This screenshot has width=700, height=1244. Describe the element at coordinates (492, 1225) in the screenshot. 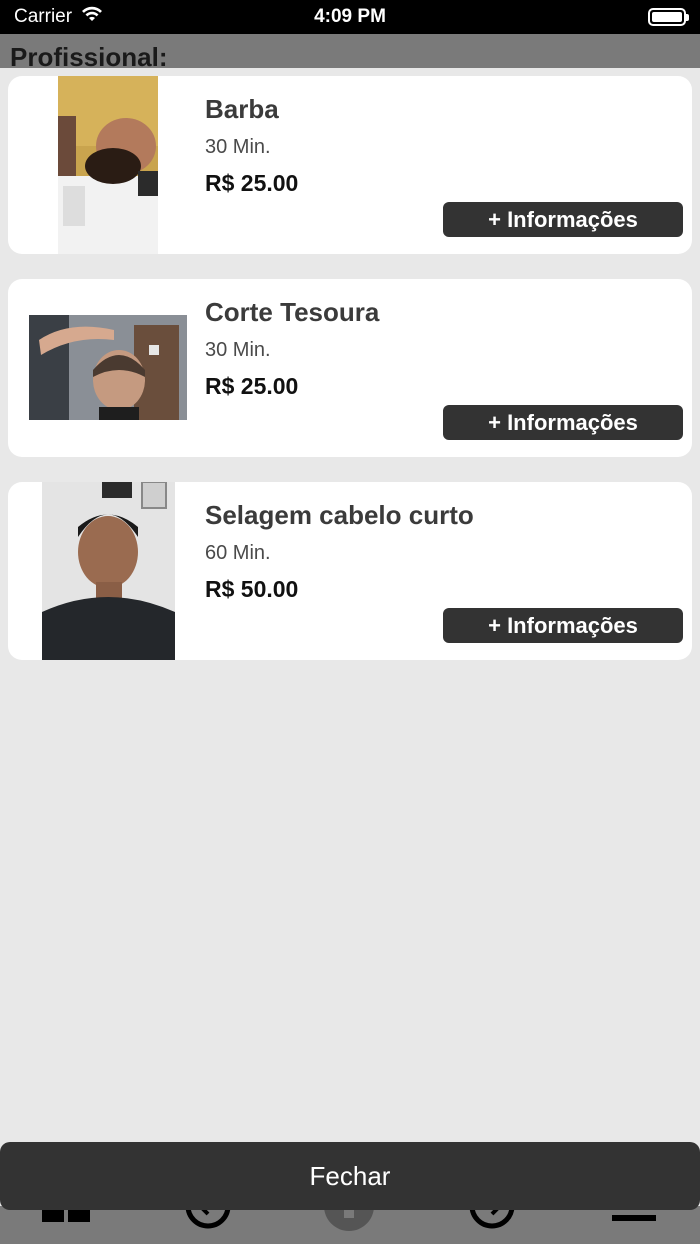

I see `forward-circle-icon` at that location.